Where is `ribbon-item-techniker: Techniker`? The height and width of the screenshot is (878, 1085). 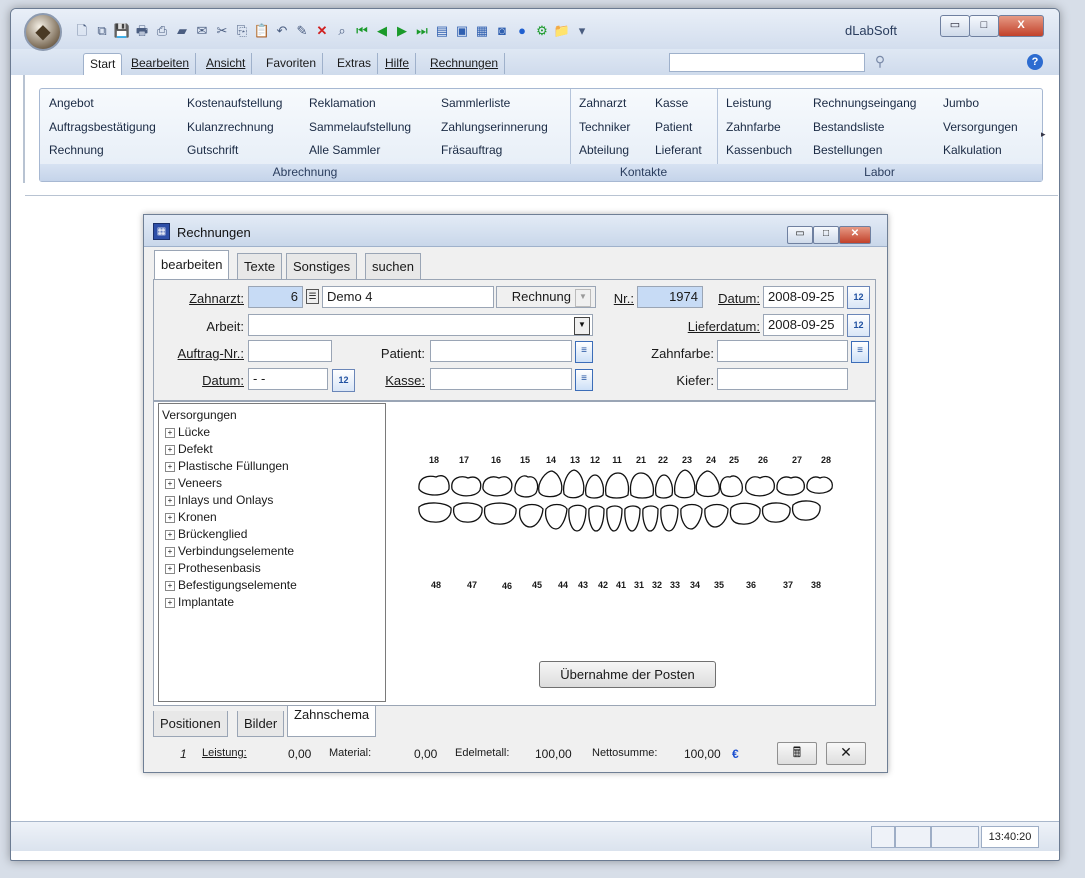 ribbon-item-techniker: Techniker is located at coordinates (604, 127).